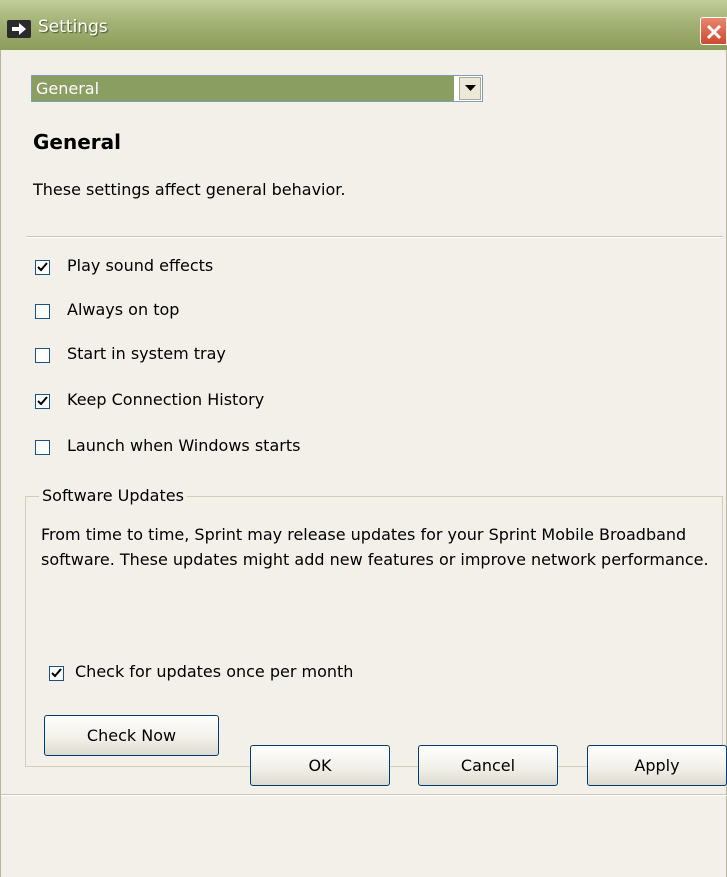  I want to click on chevron-down-icon, so click(470, 88).